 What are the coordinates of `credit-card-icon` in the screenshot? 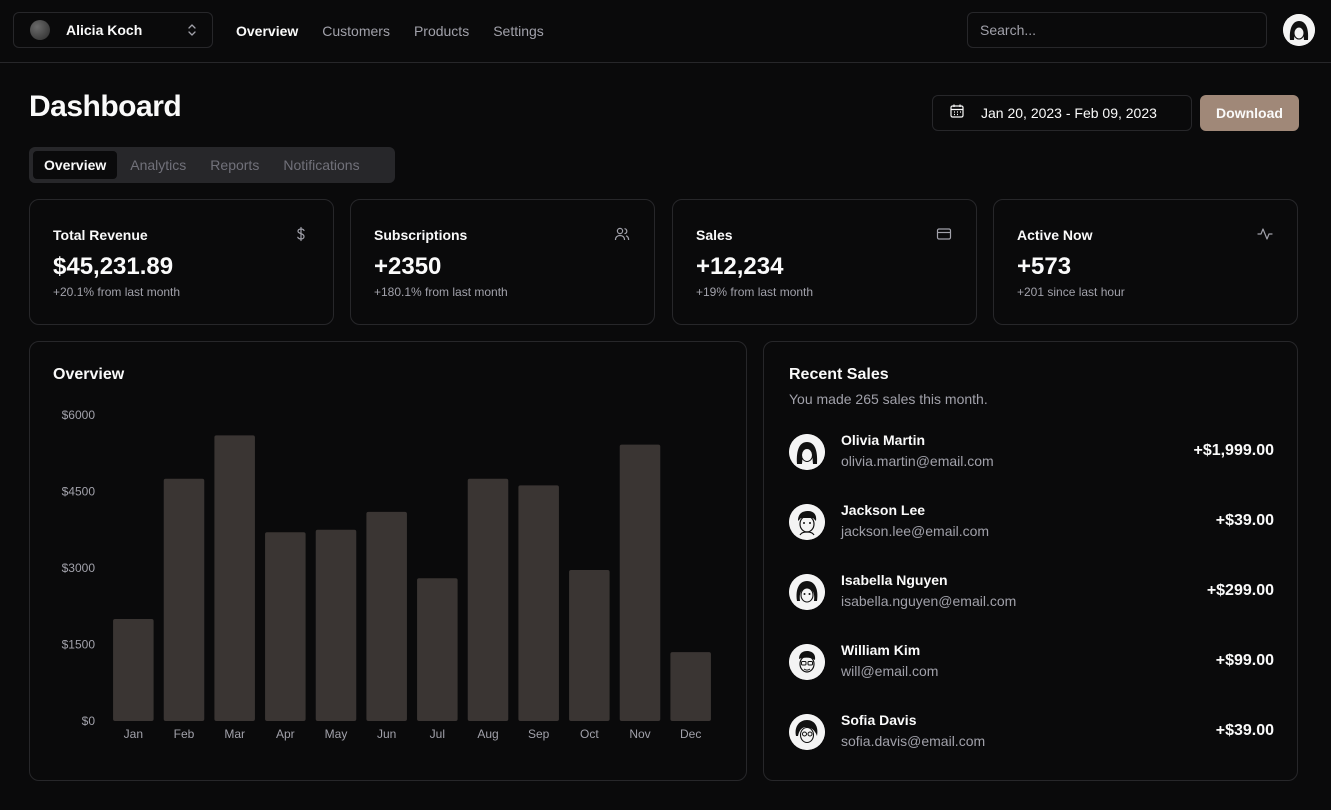 It's located at (944, 234).